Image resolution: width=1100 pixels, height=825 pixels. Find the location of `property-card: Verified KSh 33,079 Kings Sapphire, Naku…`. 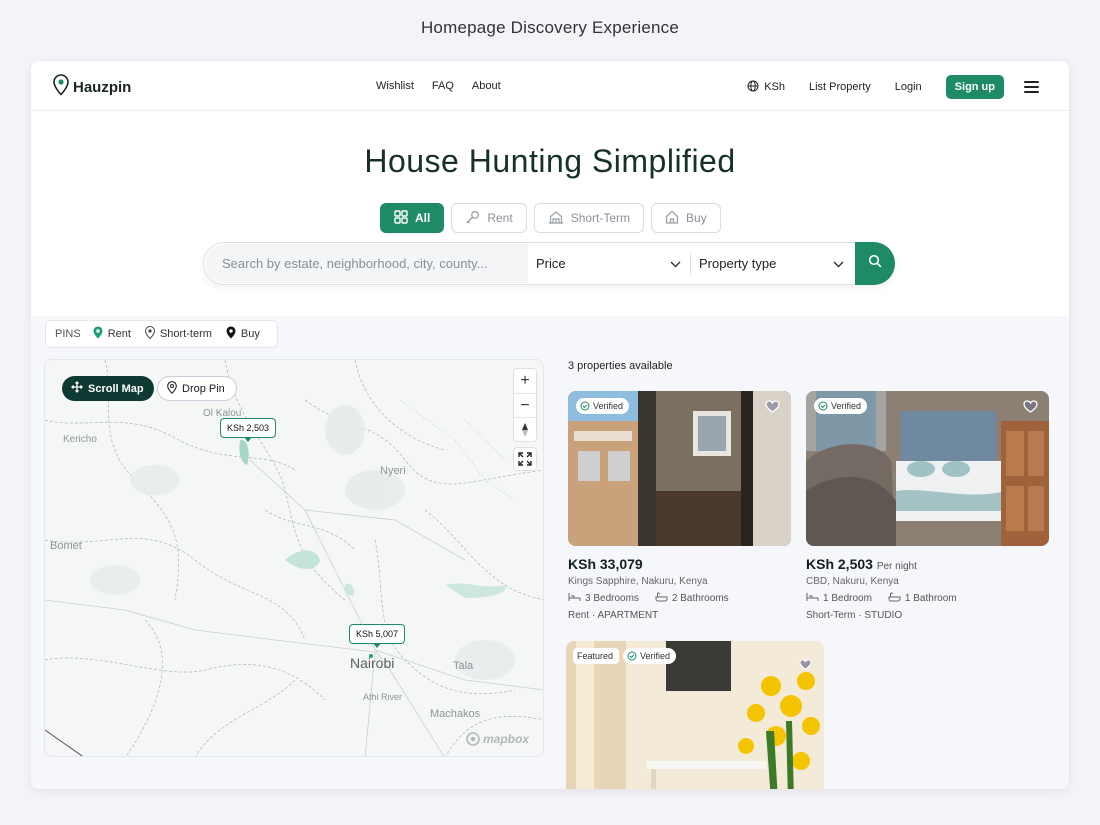

property-card: Verified KSh 33,079 Kings Sapphire, Naku… is located at coordinates (679, 506).